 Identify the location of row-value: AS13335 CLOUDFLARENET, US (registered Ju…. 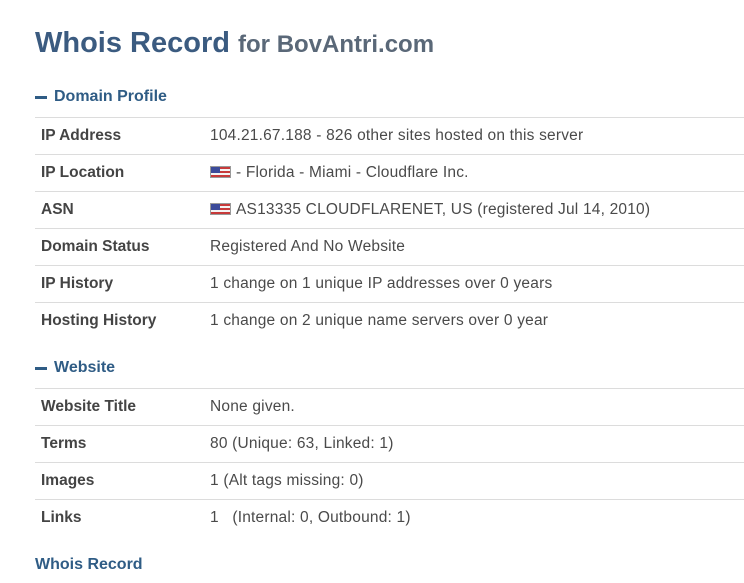
(443, 209).